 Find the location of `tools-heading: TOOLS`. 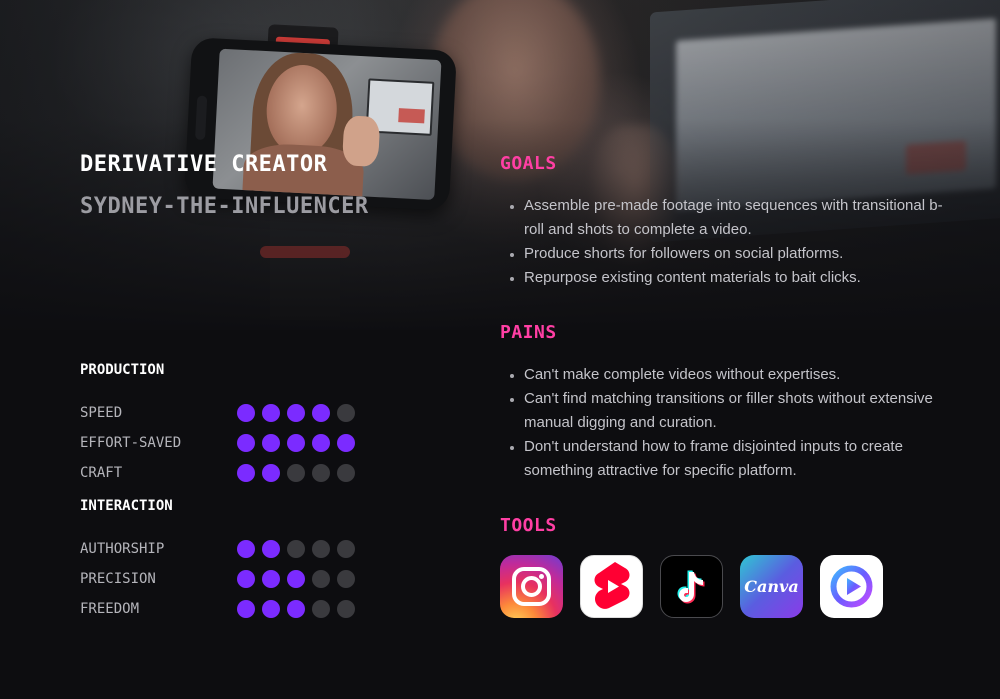

tools-heading: TOOLS is located at coordinates (528, 525).